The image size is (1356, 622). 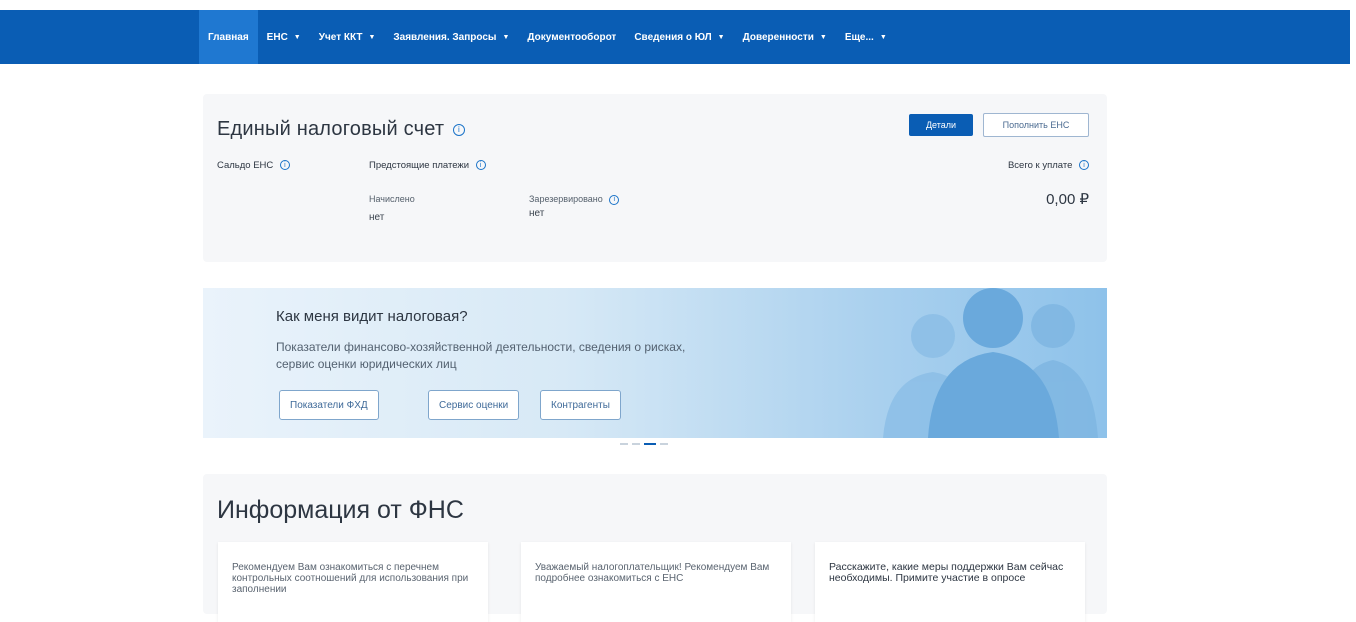 I want to click on nav-item-requests: Заявления. Запросы ▼, so click(x=451, y=37).